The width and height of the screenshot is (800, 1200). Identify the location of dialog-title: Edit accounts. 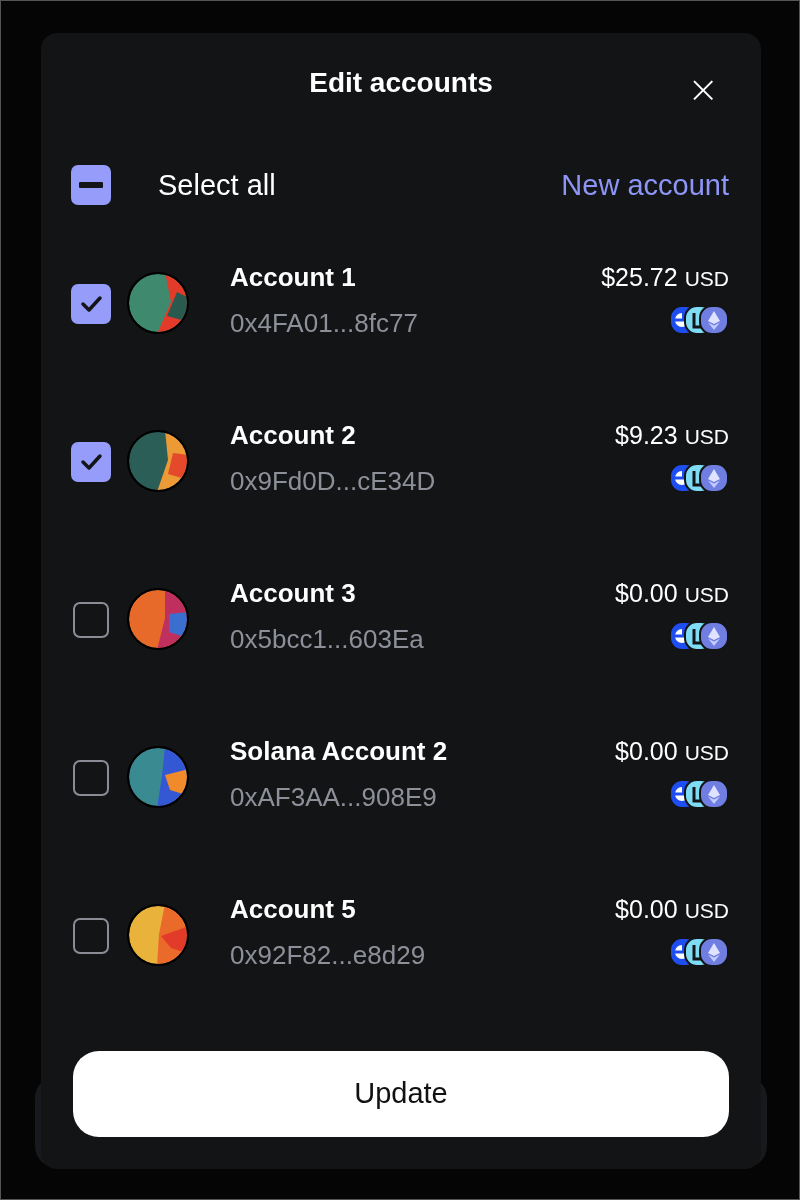
(401, 83).